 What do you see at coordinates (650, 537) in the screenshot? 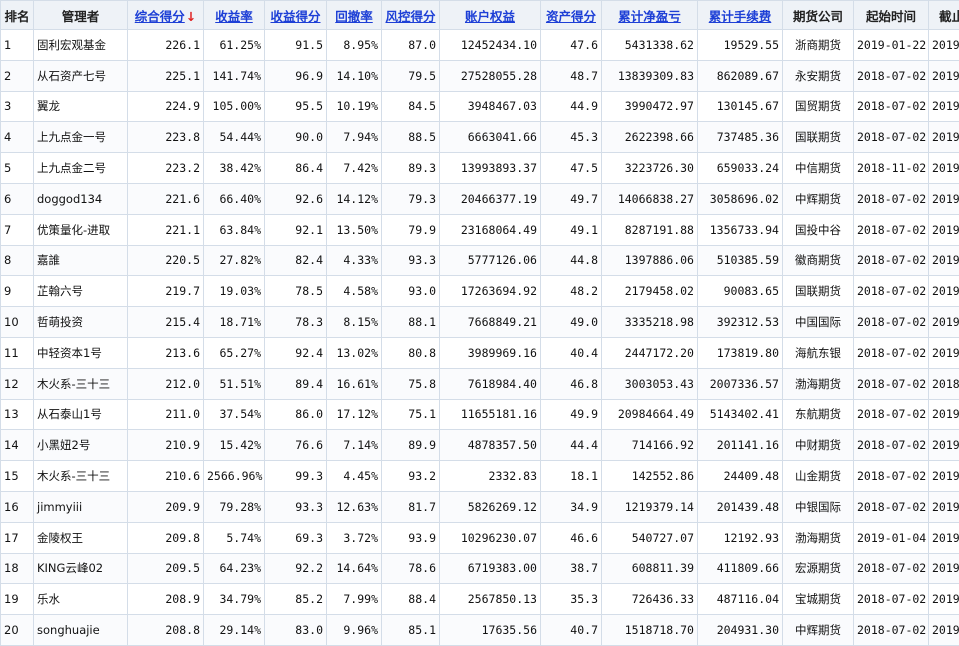
I see `cell-net-profit: 540727.07` at bounding box center [650, 537].